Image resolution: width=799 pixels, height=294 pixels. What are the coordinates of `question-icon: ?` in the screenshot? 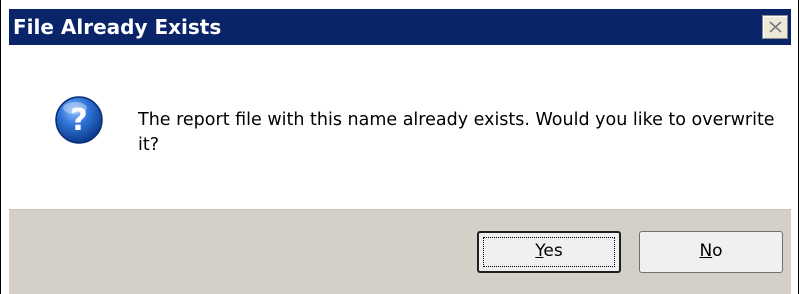 It's located at (79, 120).